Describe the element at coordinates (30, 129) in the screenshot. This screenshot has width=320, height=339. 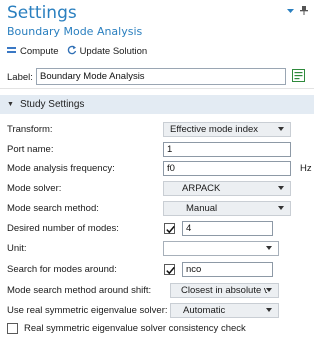
I see `transform-label: Transform:` at that location.